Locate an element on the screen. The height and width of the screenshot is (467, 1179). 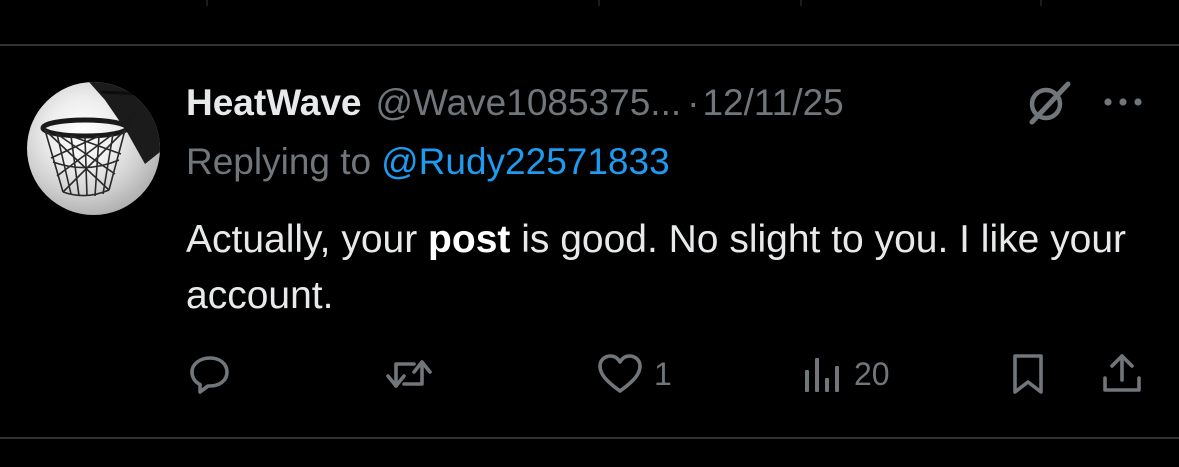
share-button is located at coordinates (1122, 374).